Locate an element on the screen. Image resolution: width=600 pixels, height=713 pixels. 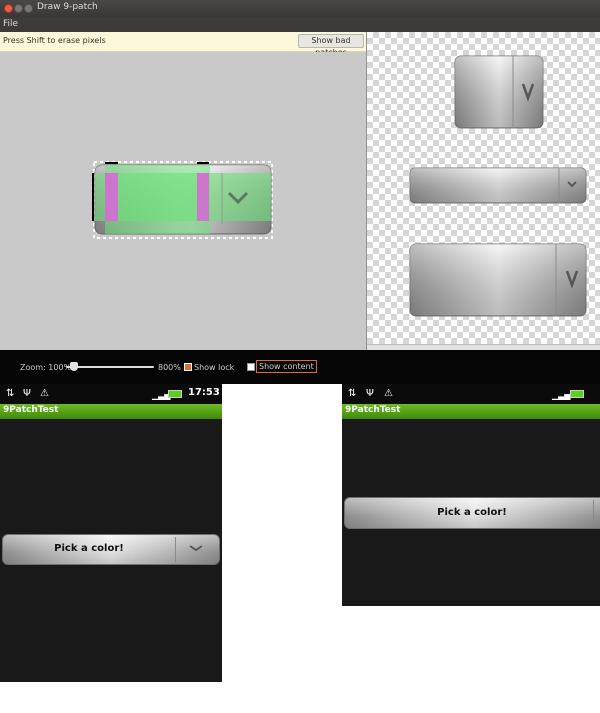
status-bar: ⇅ Ψ ⚠ ▁▃▅ is located at coordinates (471, 394).